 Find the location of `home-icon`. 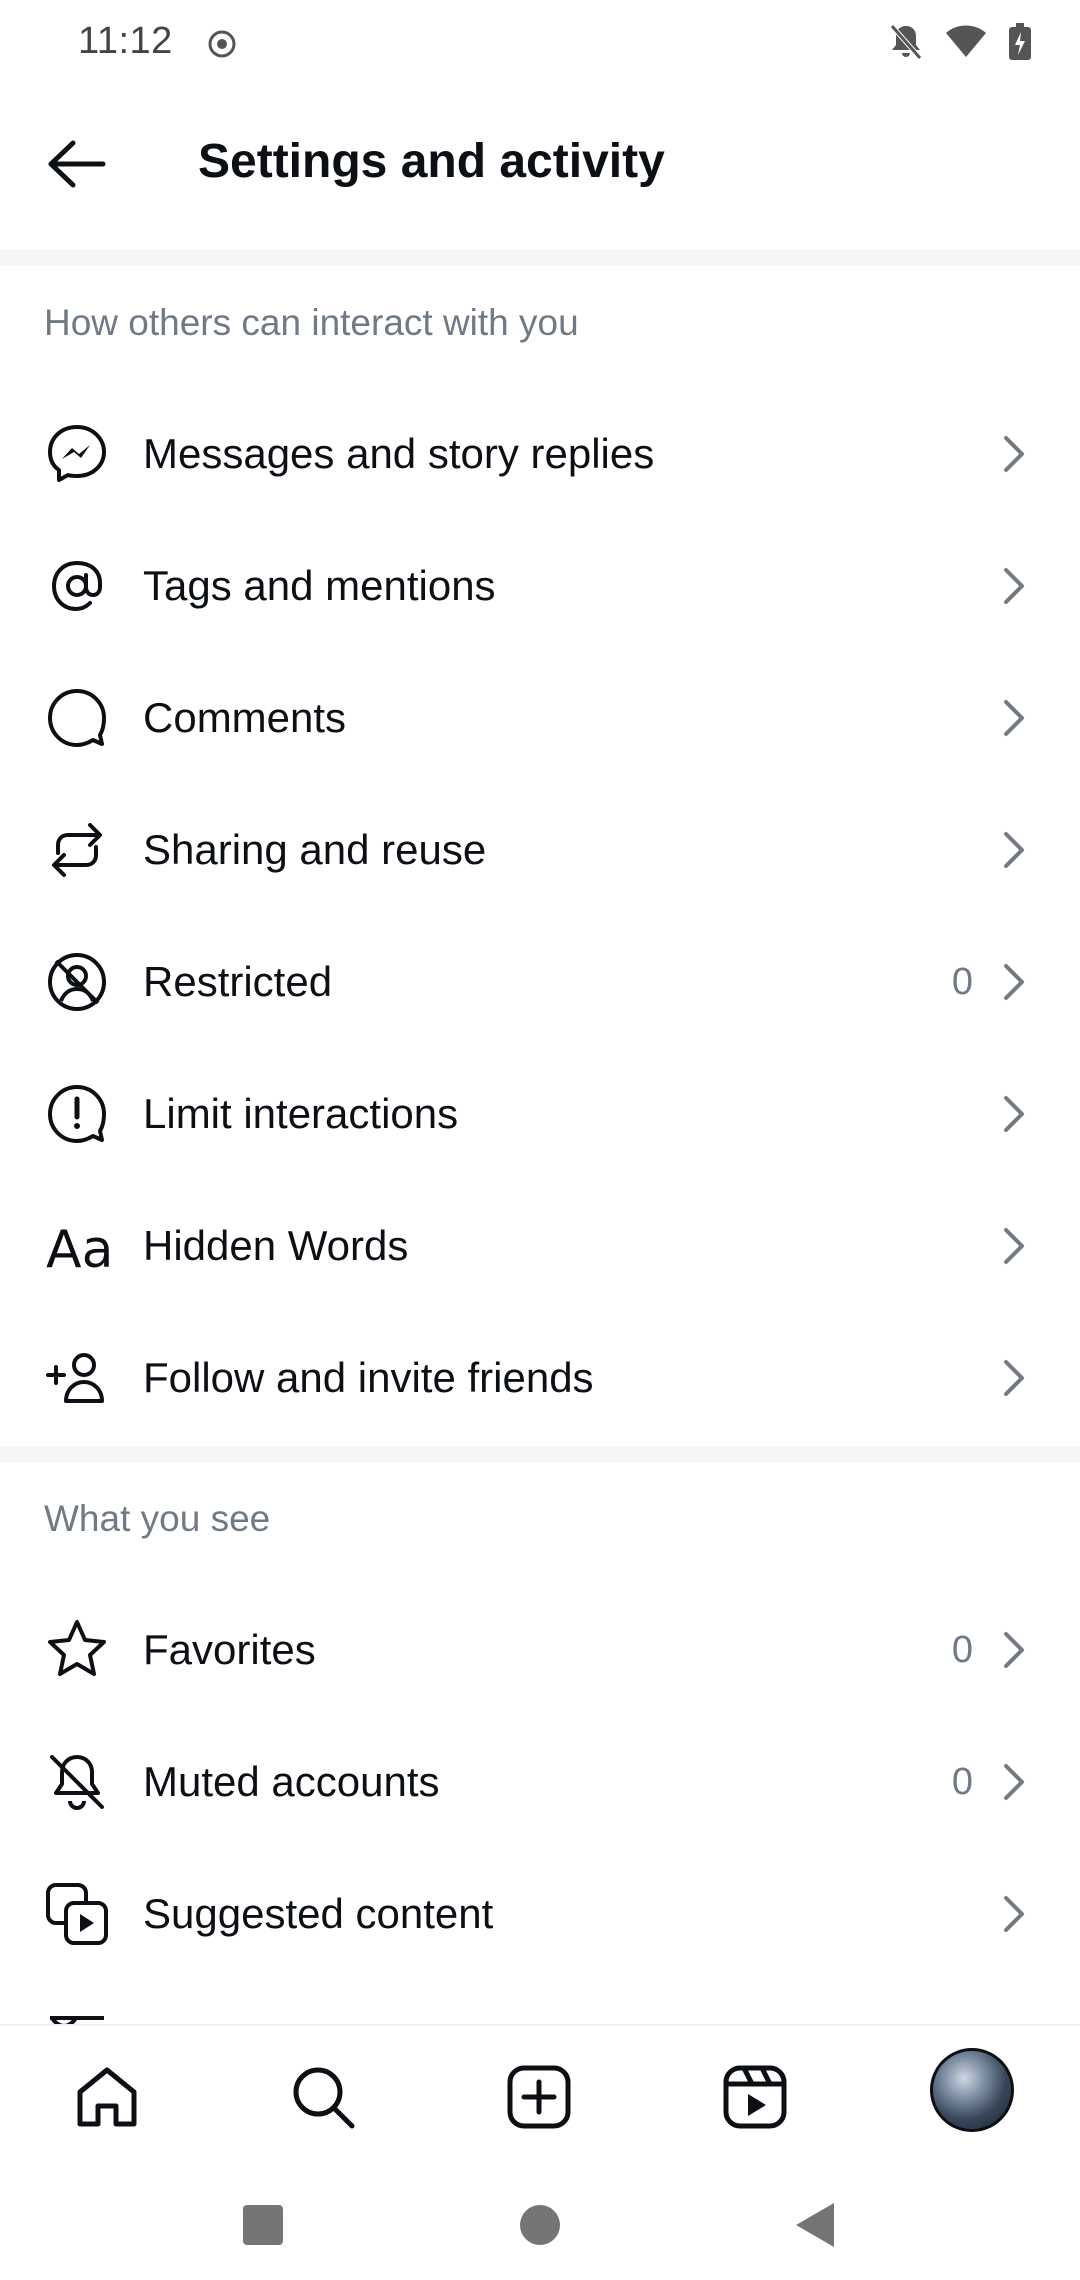

home-icon is located at coordinates (107, 2097).